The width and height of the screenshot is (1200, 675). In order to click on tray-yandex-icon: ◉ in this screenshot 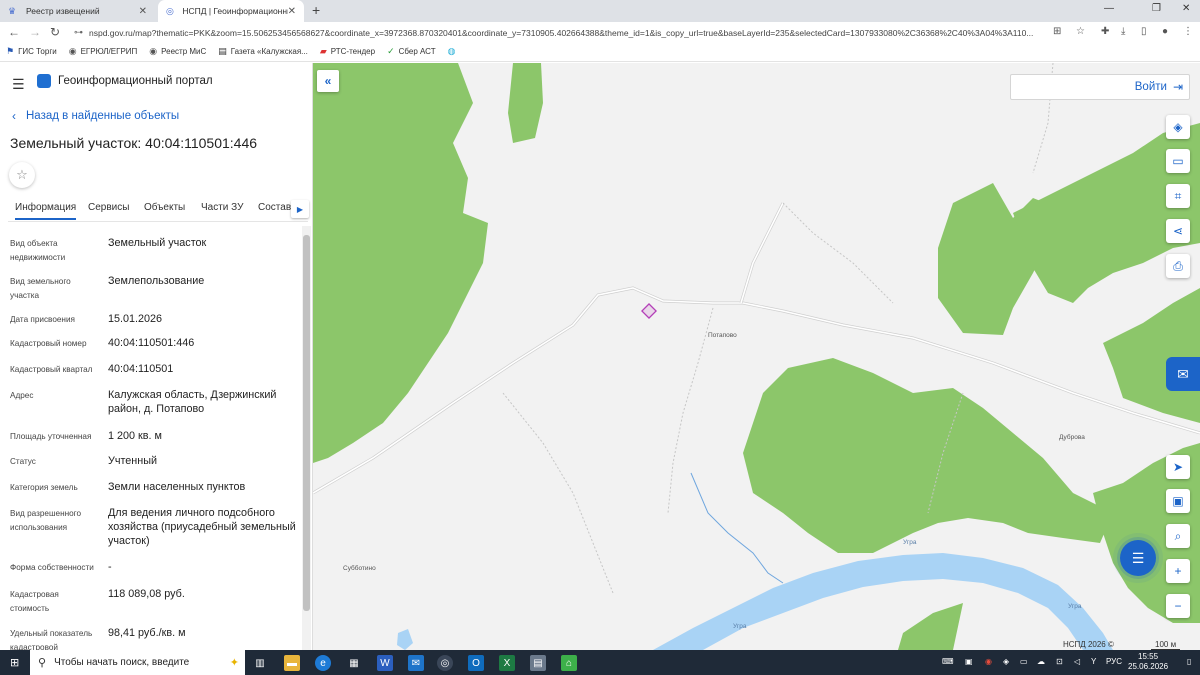, I will do `click(988, 661)`.